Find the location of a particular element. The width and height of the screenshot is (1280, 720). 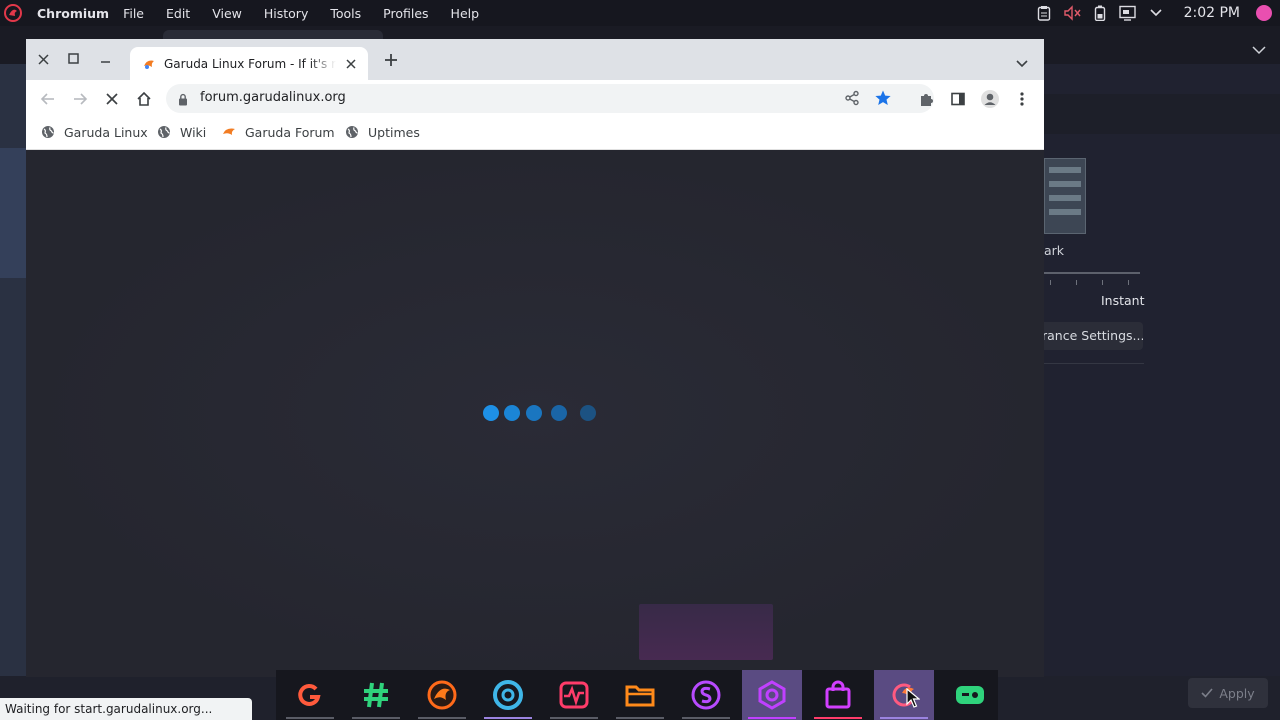

active-app-name: Chromium is located at coordinates (73, 13).